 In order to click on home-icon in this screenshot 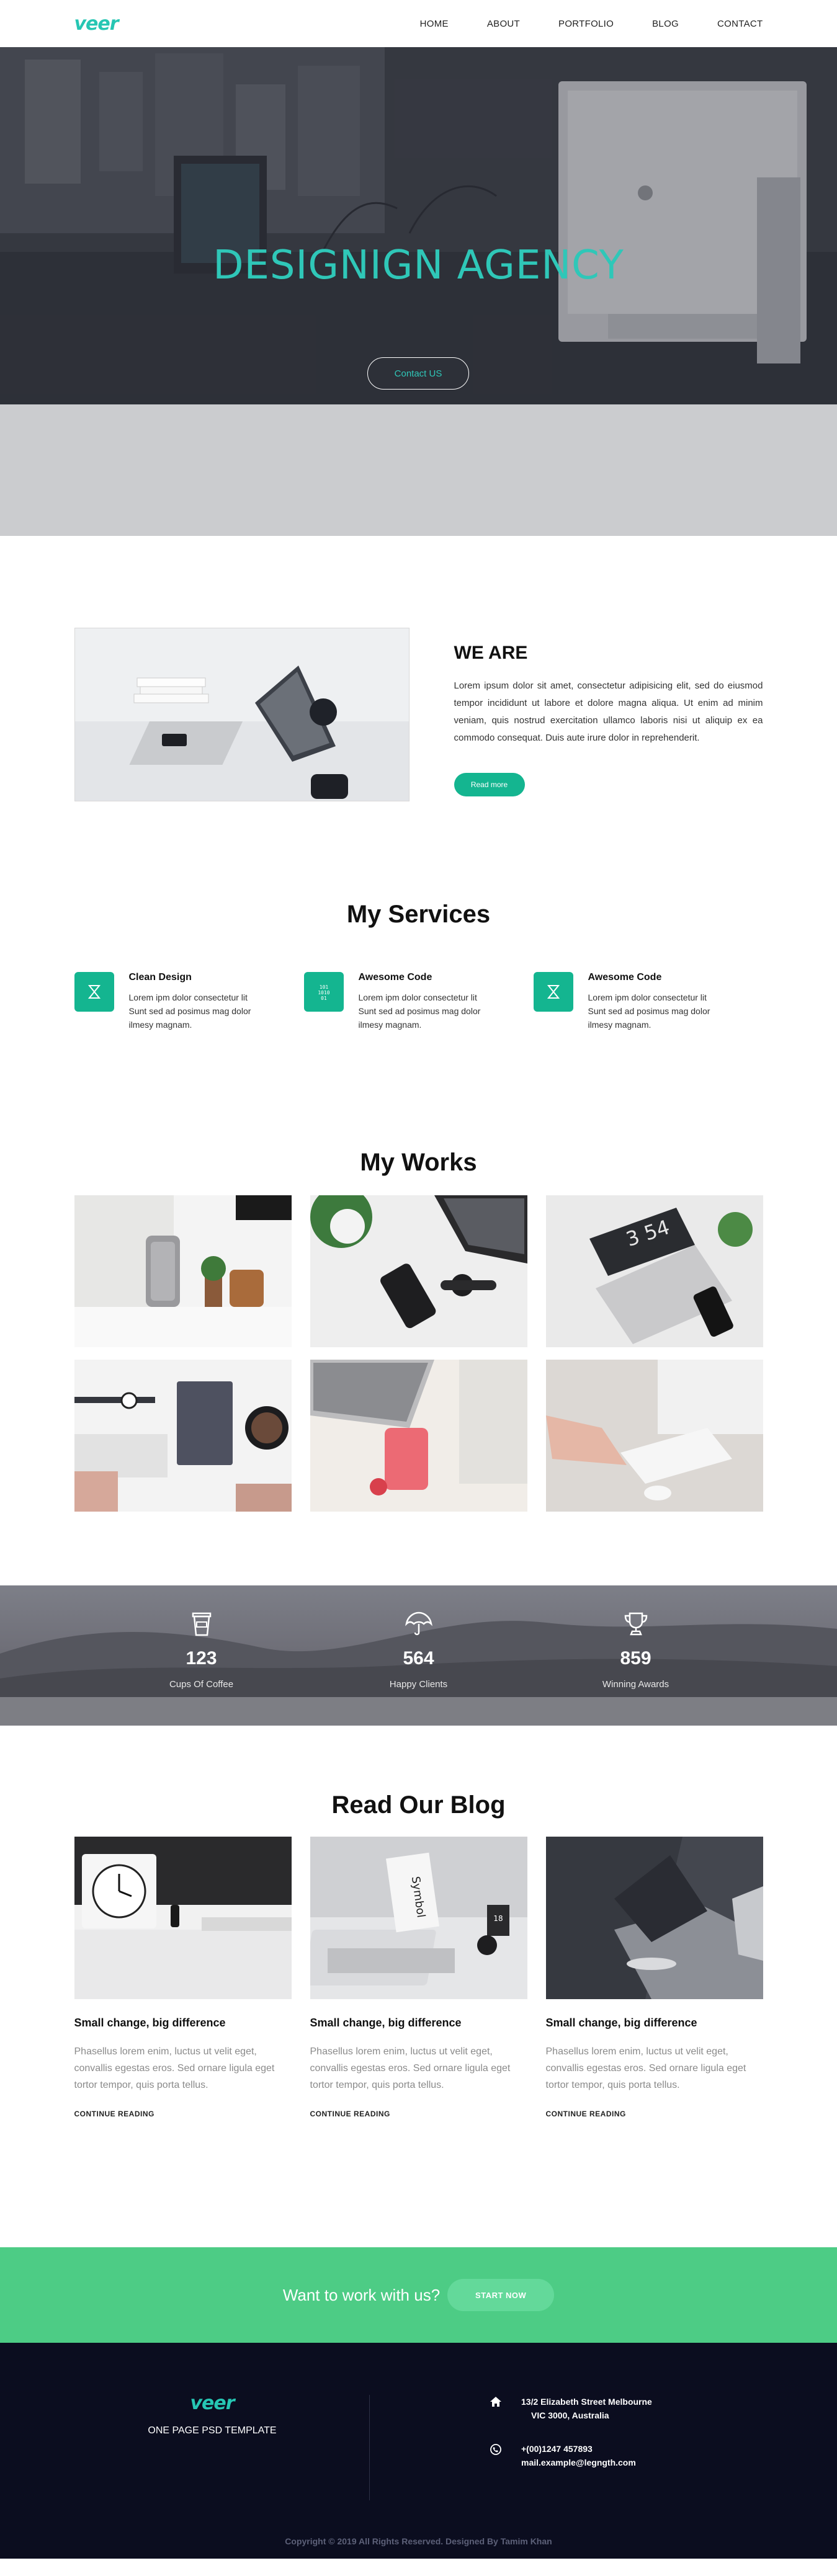, I will do `click(496, 2409)`.